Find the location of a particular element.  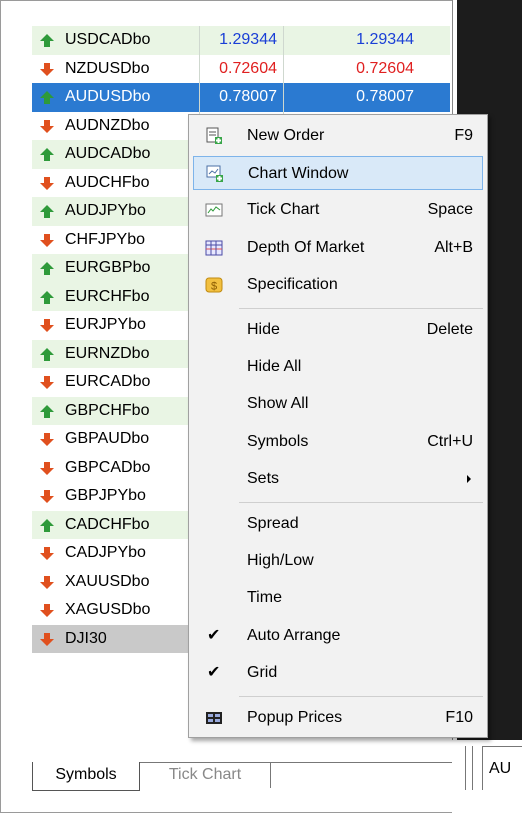

menu-item-high-low: High/Low is located at coordinates (338, 561).